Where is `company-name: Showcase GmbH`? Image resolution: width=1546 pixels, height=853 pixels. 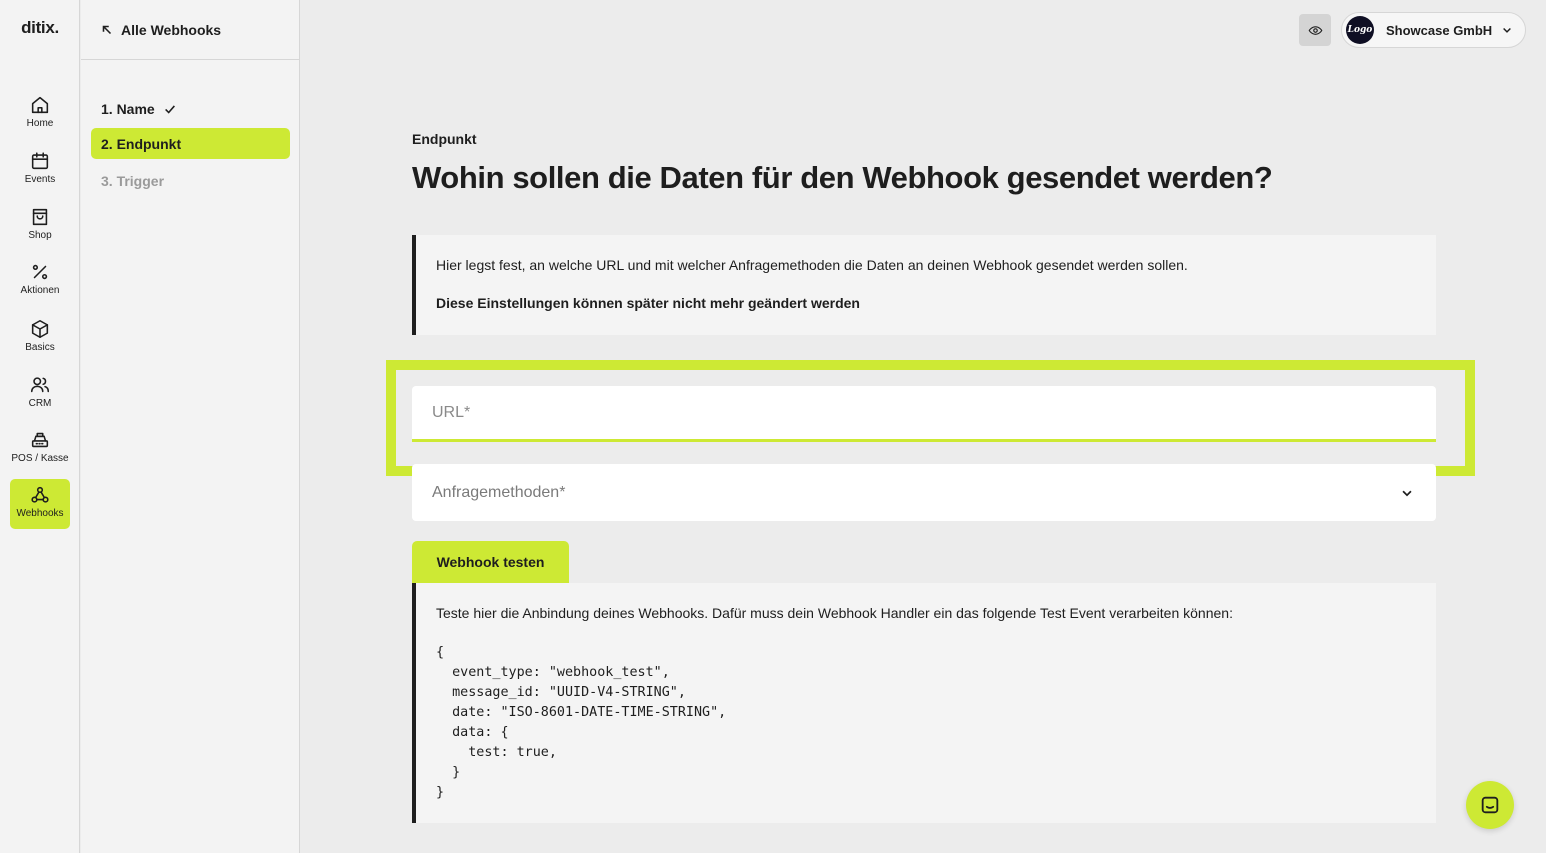
company-name: Showcase GmbH is located at coordinates (1439, 30).